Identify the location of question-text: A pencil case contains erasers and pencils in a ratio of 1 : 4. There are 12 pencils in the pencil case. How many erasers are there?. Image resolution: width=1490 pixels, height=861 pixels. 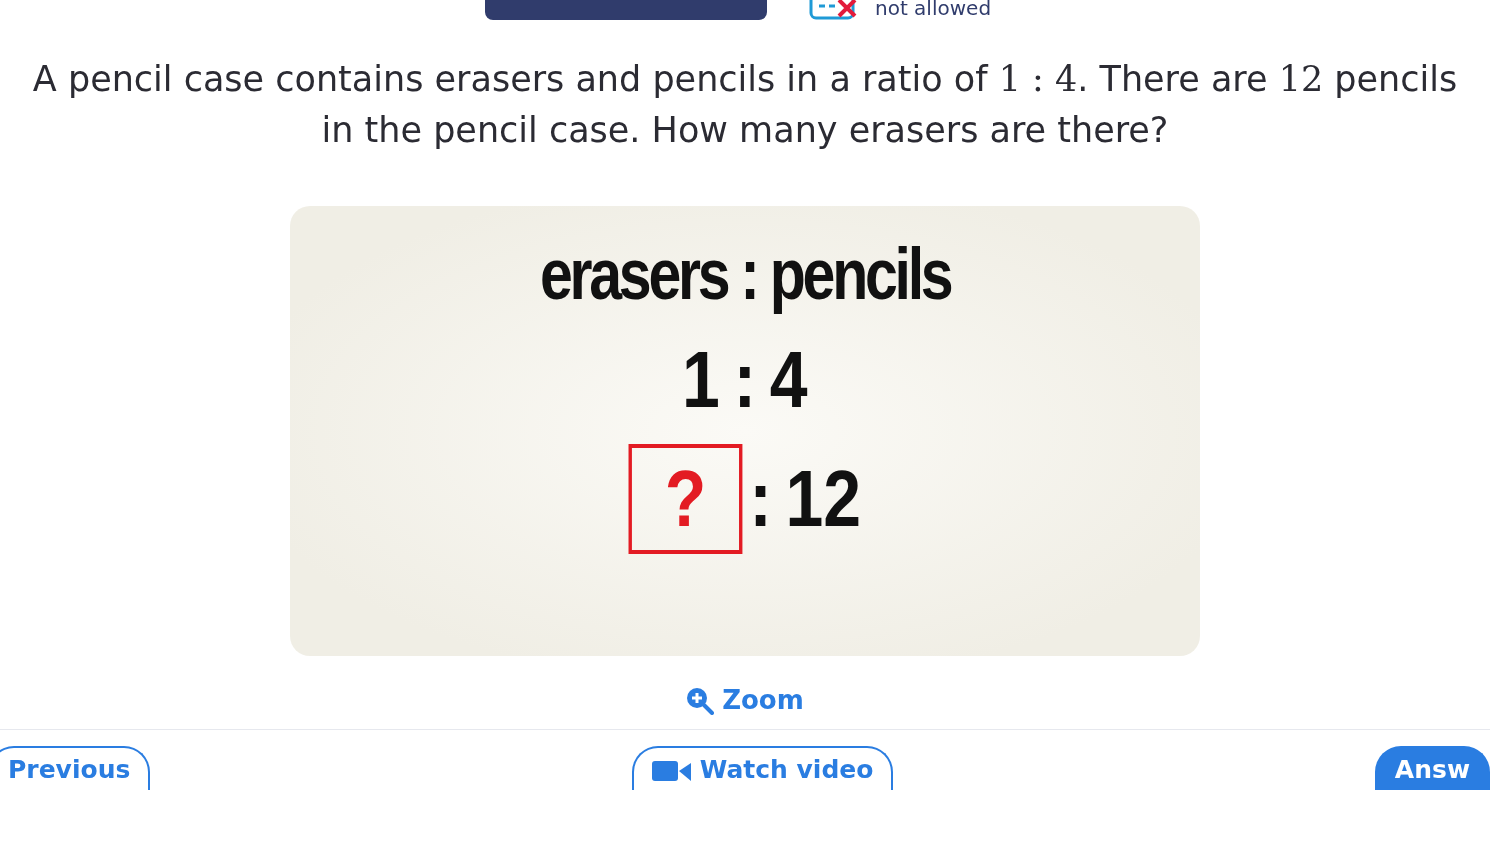
(745, 105).